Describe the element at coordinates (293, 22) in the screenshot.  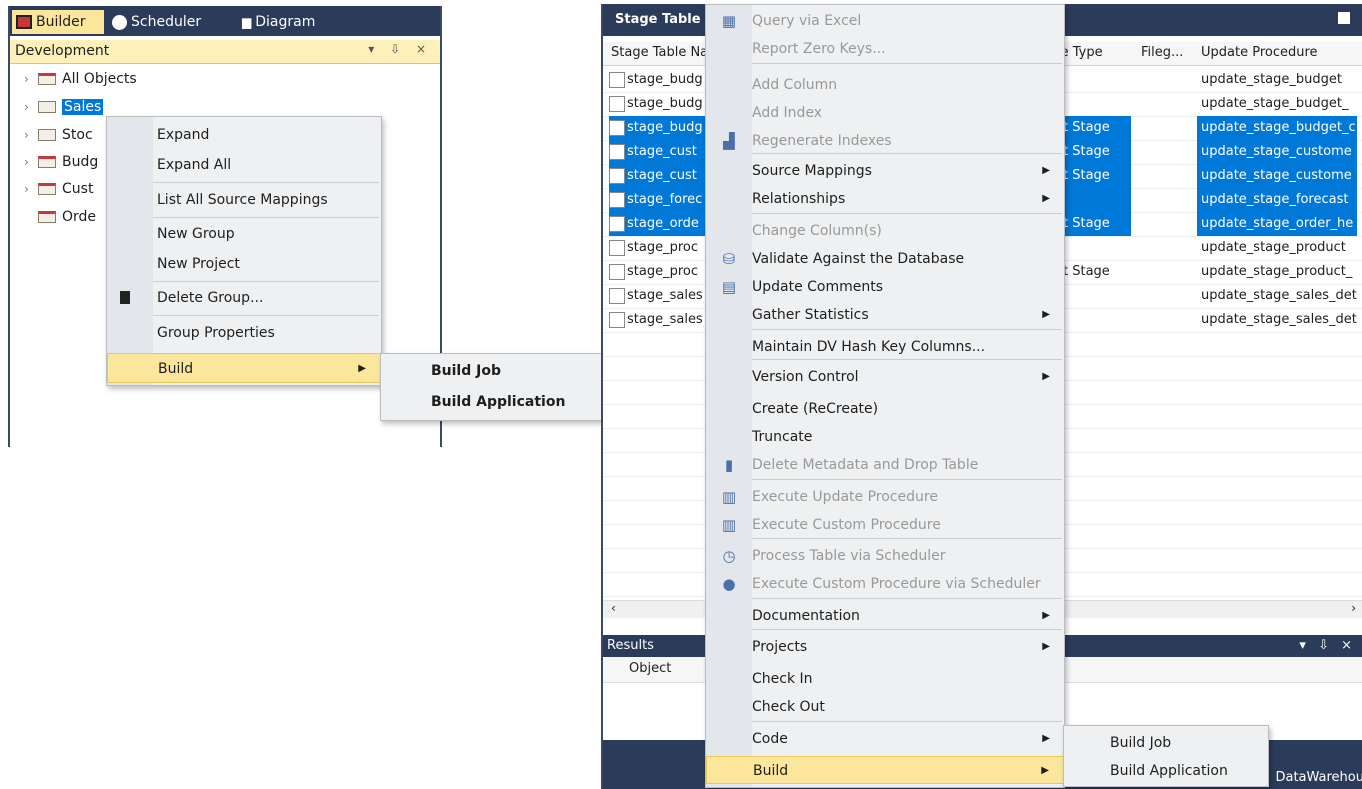
I see `tab-diagram: ▆ Diagram` at that location.